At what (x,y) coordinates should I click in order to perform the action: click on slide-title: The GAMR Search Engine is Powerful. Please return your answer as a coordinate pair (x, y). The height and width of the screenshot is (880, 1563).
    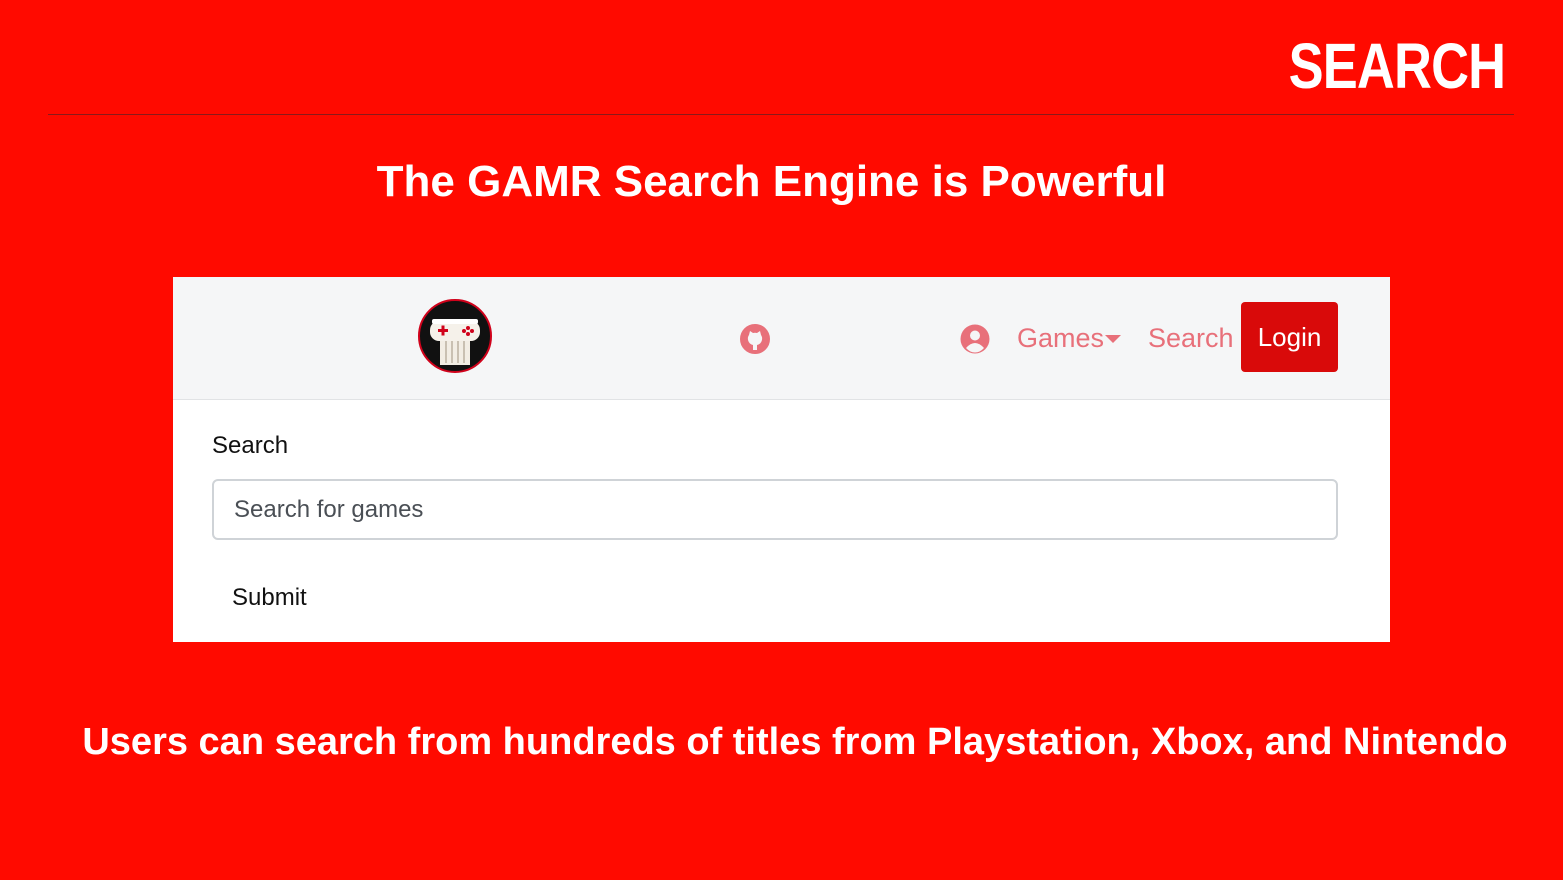
    Looking at the image, I should click on (771, 181).